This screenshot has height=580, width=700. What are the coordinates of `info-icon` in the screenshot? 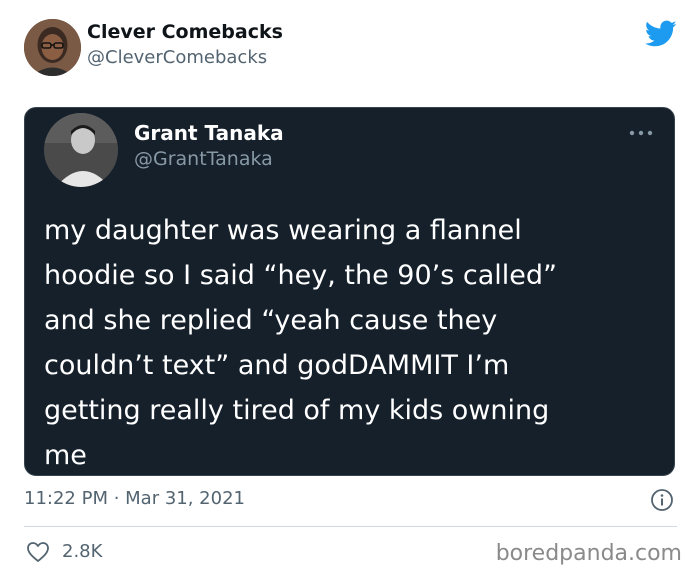 It's located at (662, 500).